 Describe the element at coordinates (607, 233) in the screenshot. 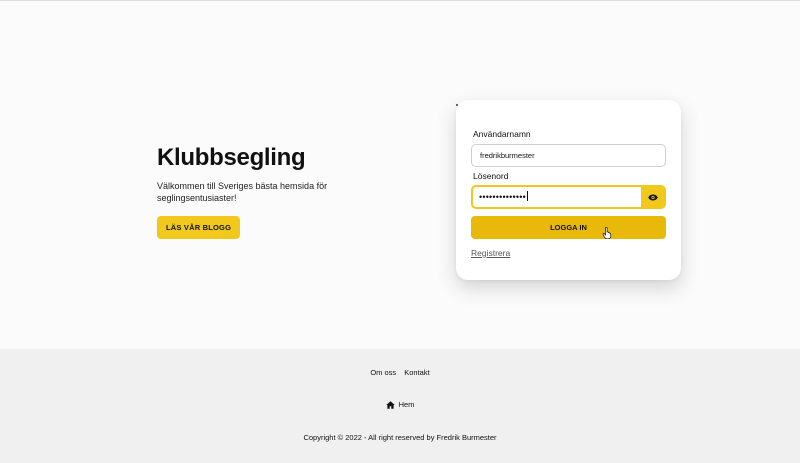

I see `hand-pointer-icon` at that location.